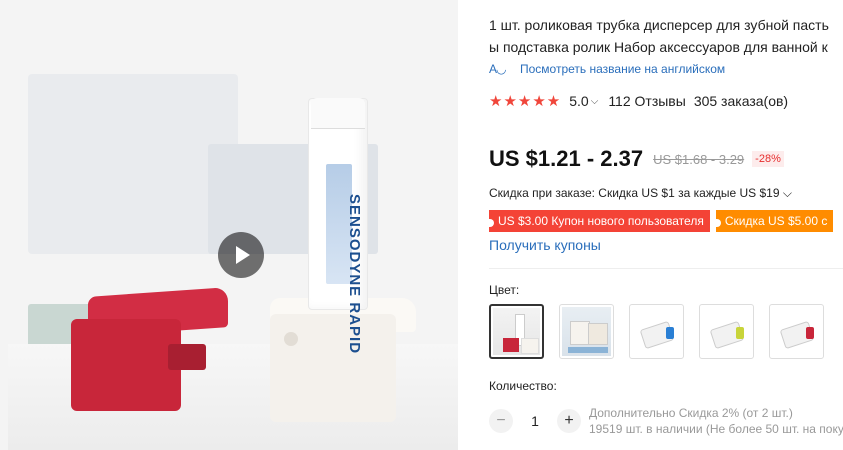  Describe the element at coordinates (354, 274) in the screenshot. I see `tube-brand-text: SENSODYNE RAPID` at that location.